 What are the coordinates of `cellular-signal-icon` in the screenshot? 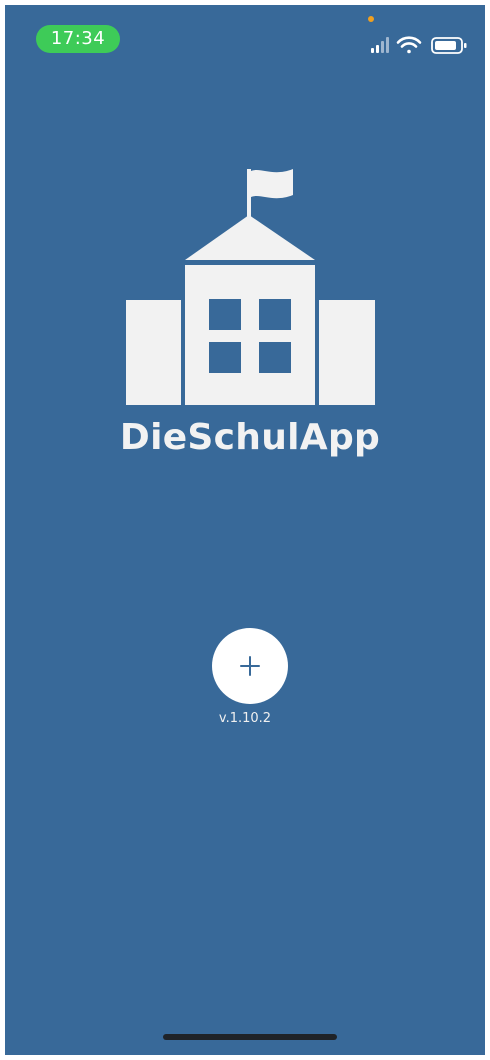 It's located at (380, 45).